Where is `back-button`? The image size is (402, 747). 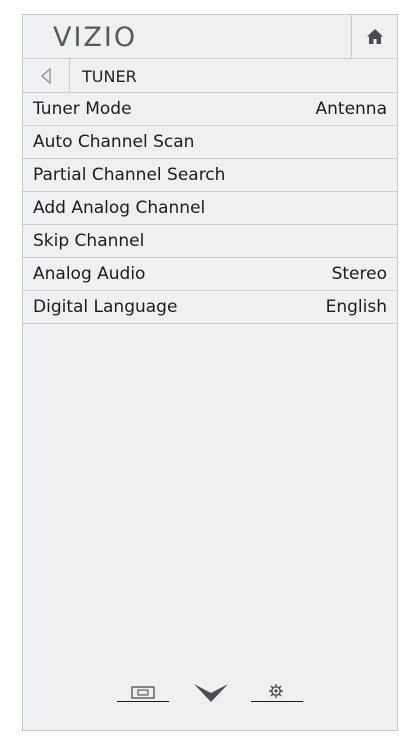
back-button is located at coordinates (46, 75).